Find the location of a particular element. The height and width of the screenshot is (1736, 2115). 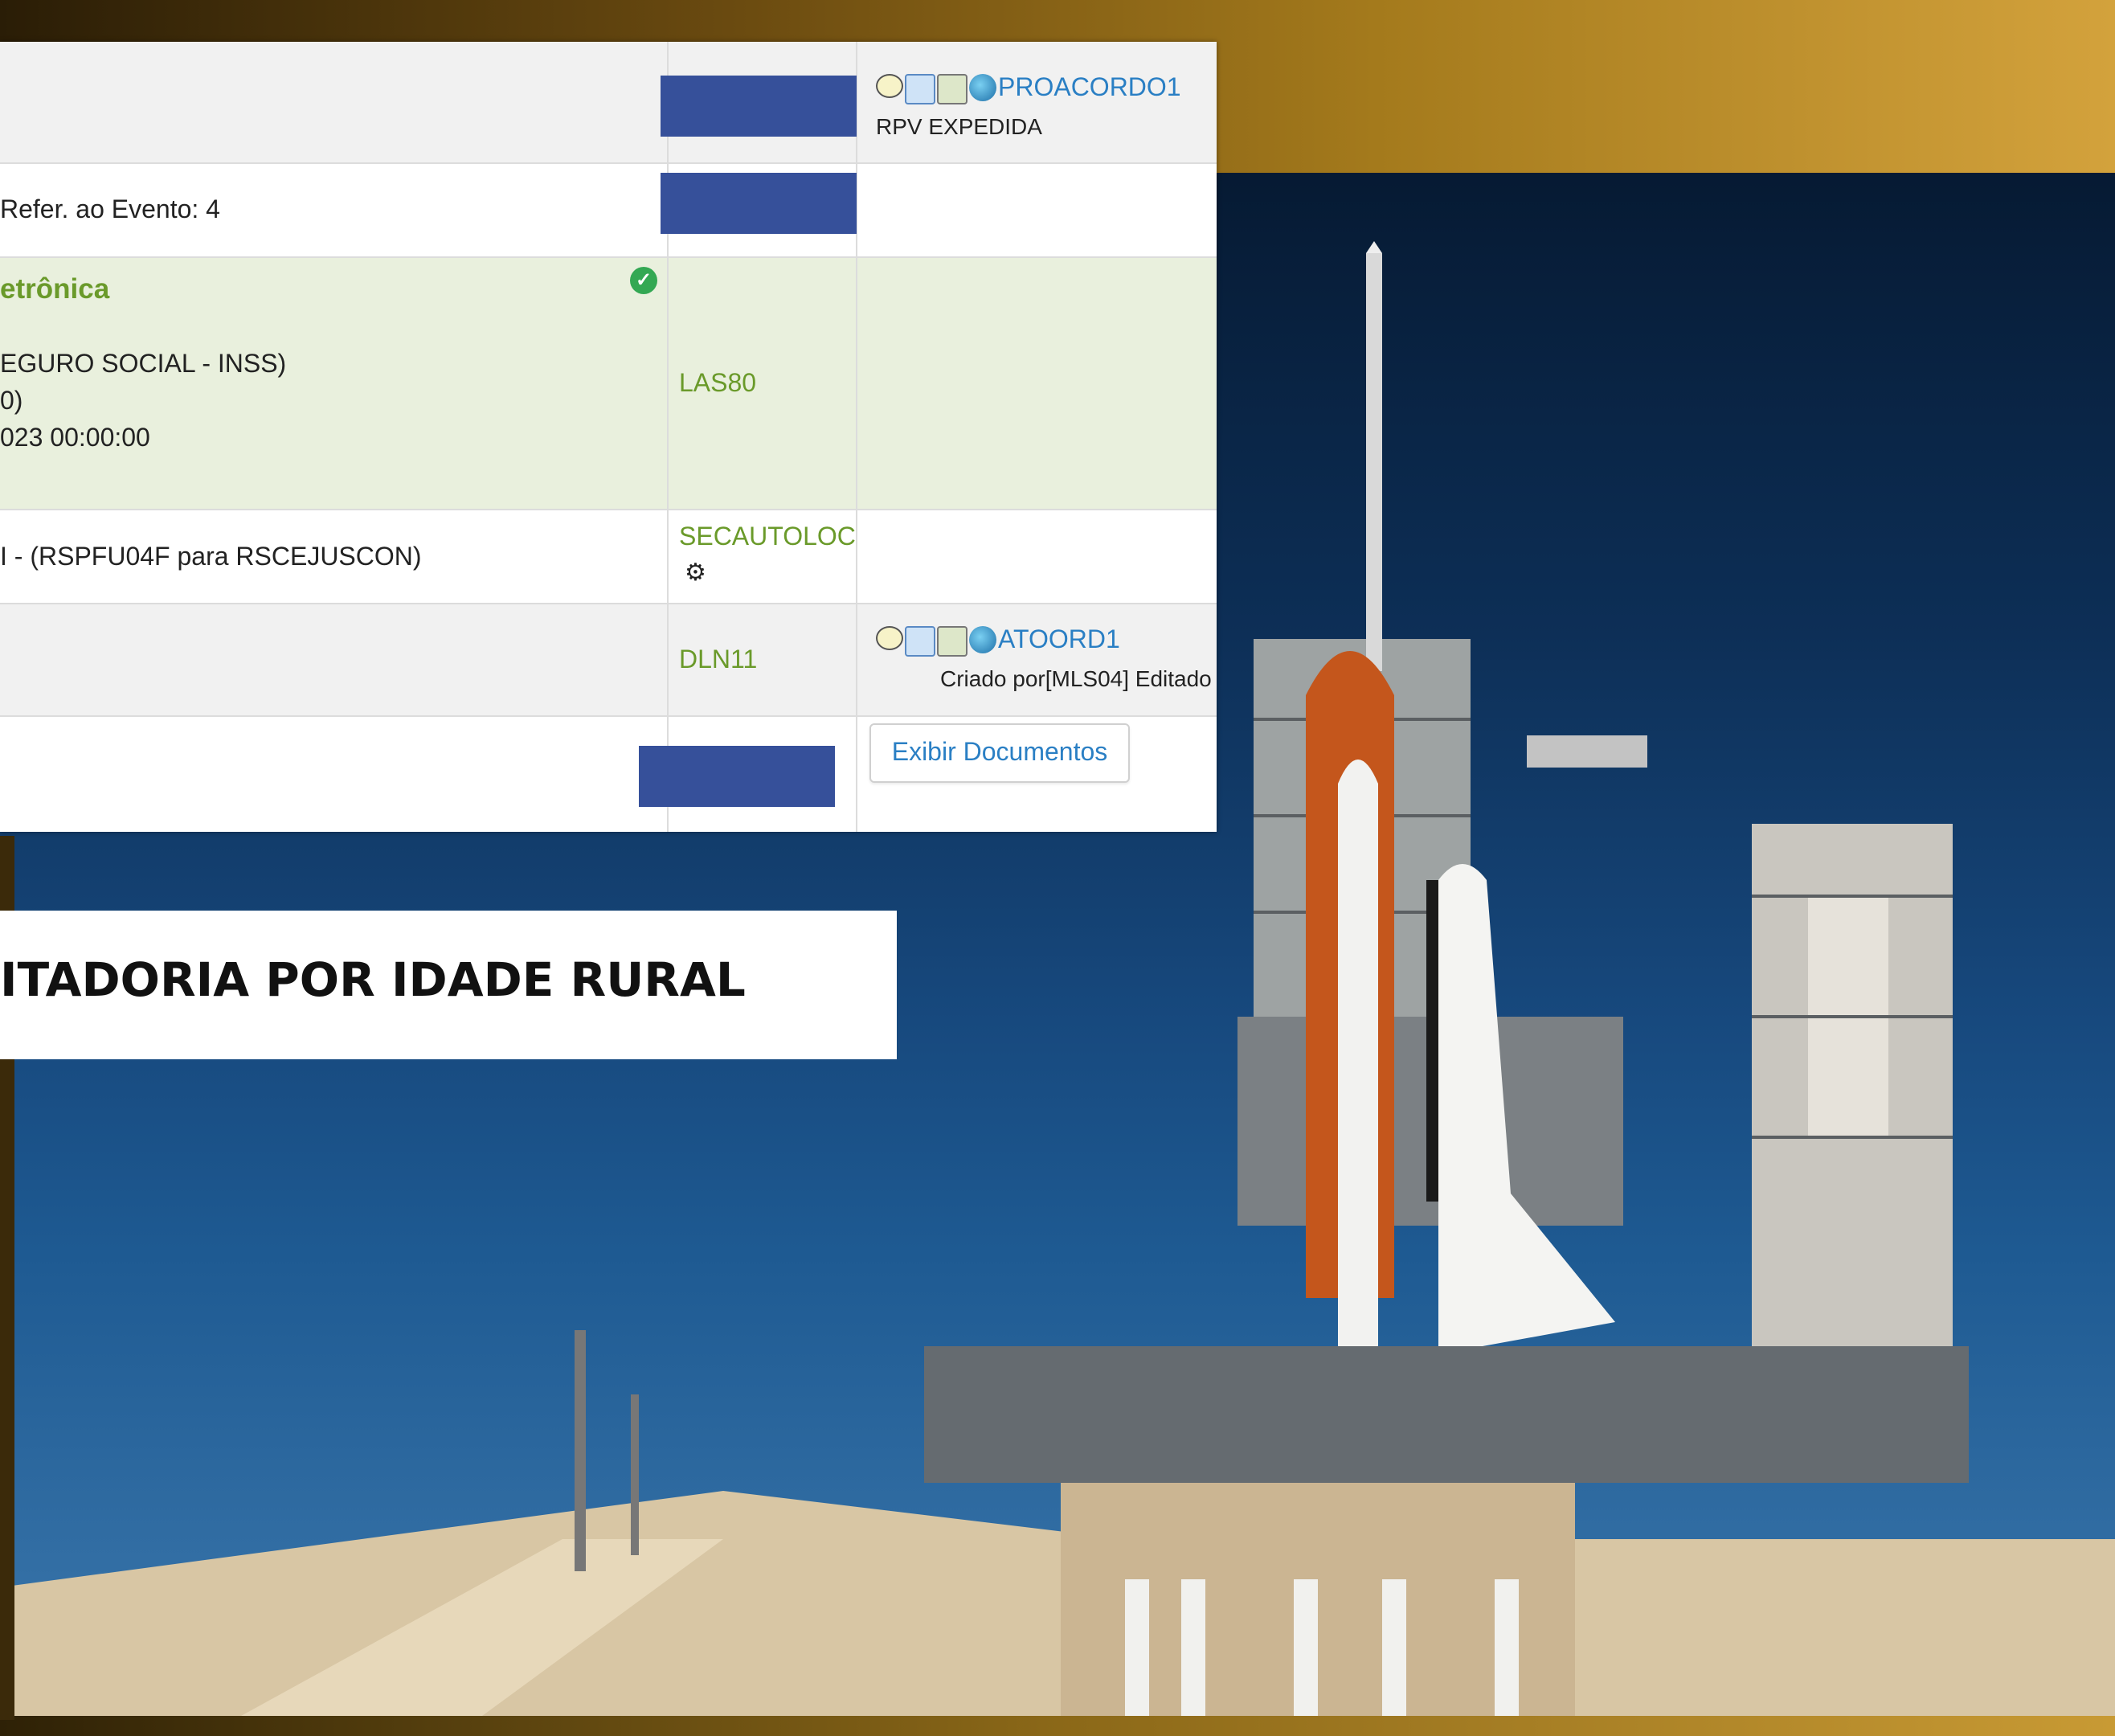

subject-banner: ITADORIA POR IDADE RURAL is located at coordinates (448, 985).